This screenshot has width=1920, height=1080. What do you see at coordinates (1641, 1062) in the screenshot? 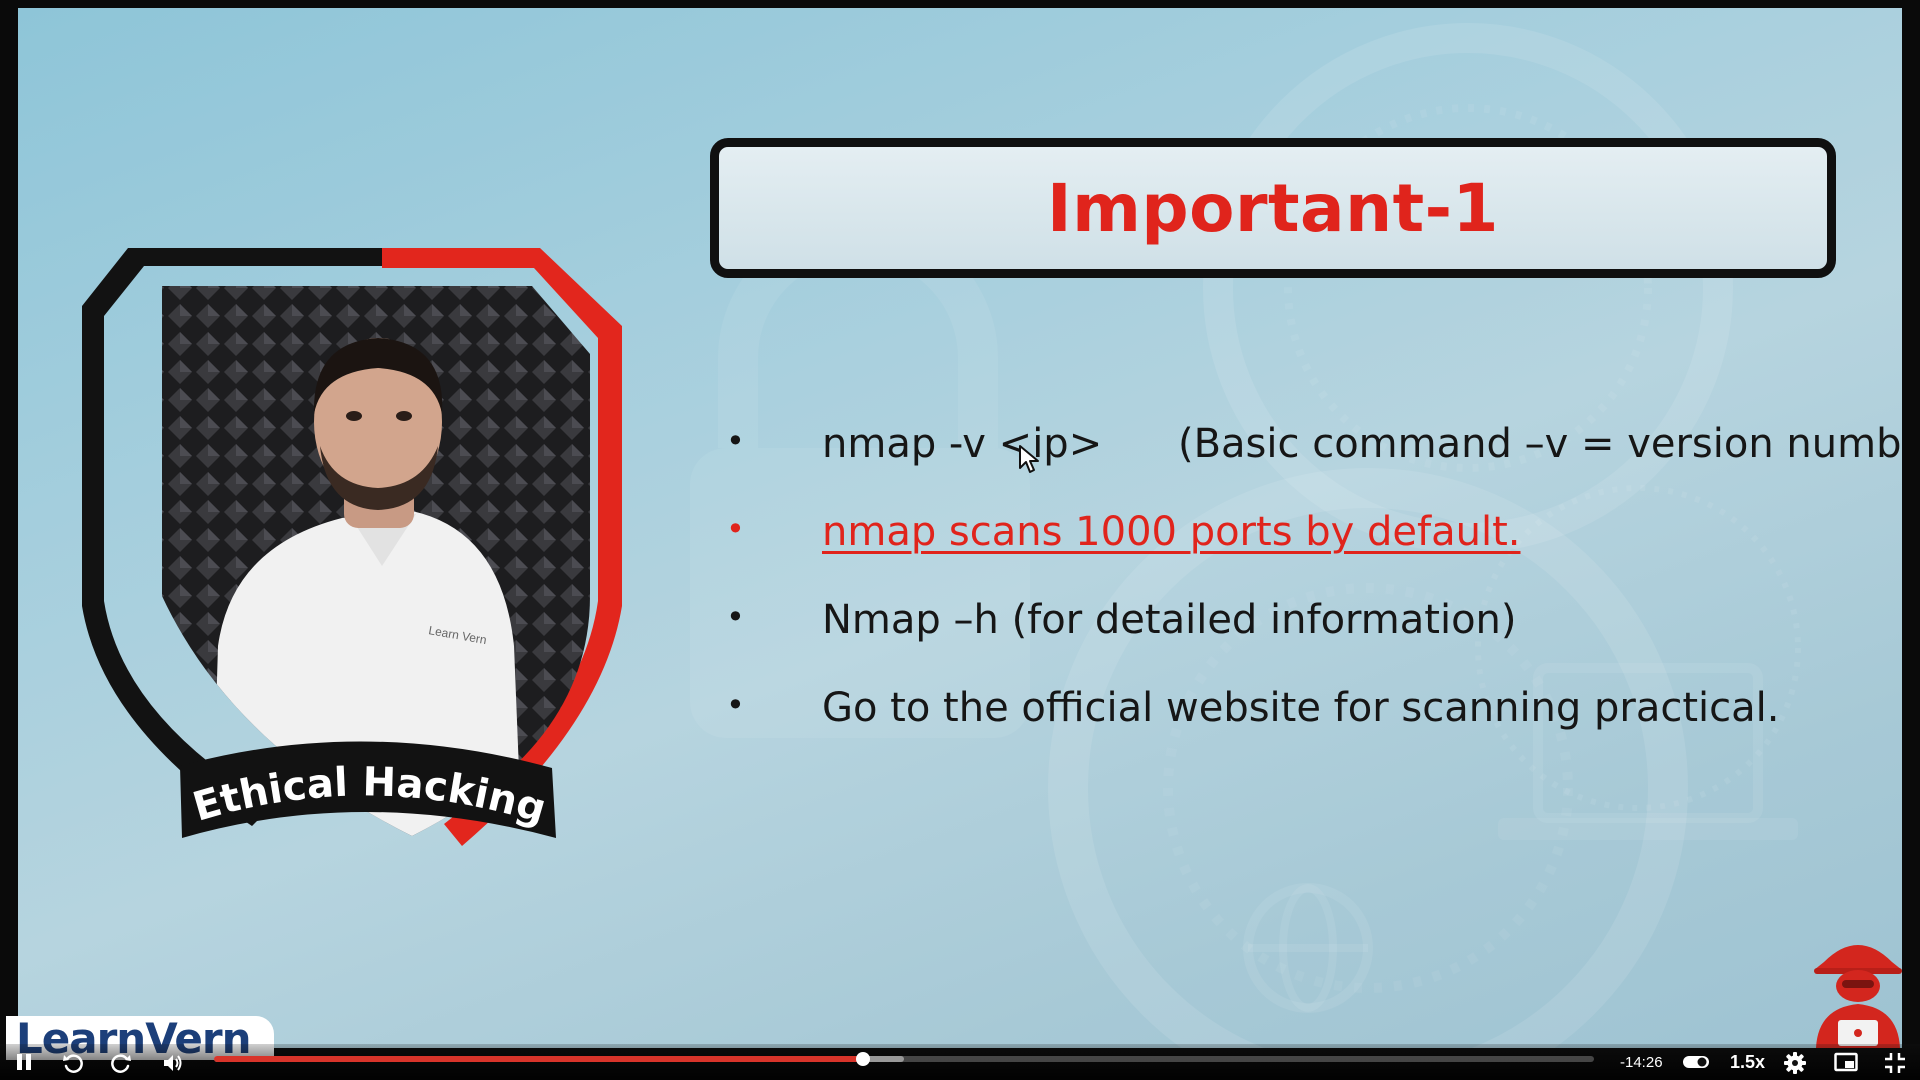
I see `time-remaining: -14:26` at bounding box center [1641, 1062].